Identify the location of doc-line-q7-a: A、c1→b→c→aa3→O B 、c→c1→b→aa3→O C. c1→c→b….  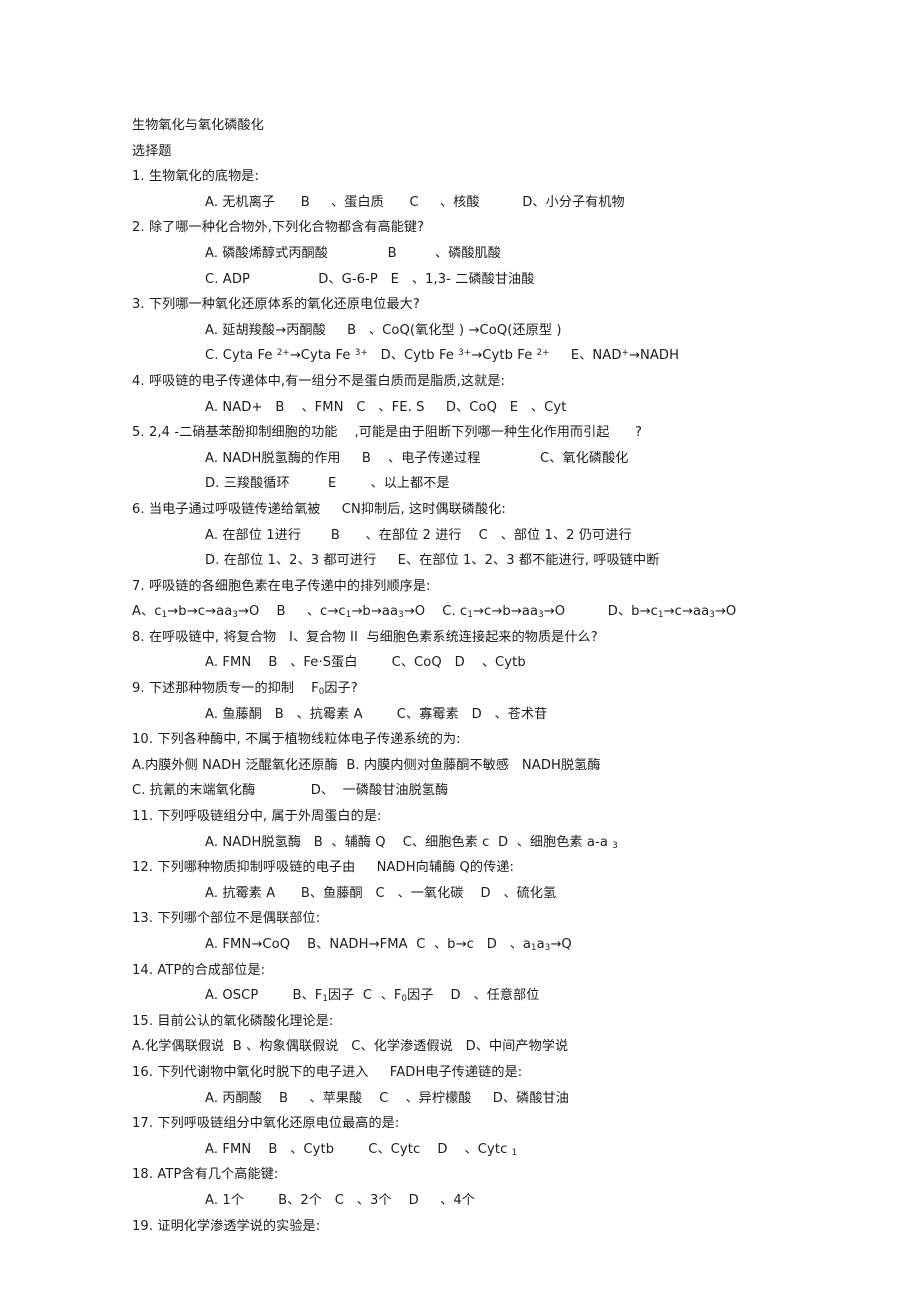
(434, 612).